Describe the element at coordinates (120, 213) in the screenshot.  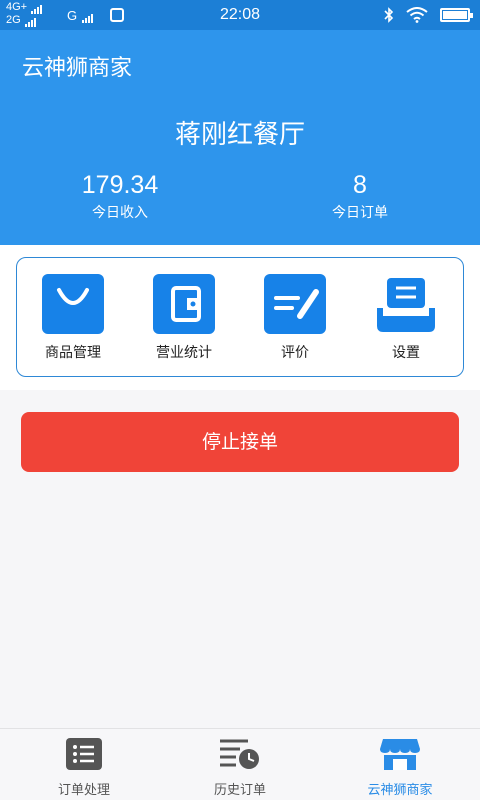
I see `today-income-label: 今日收入` at that location.